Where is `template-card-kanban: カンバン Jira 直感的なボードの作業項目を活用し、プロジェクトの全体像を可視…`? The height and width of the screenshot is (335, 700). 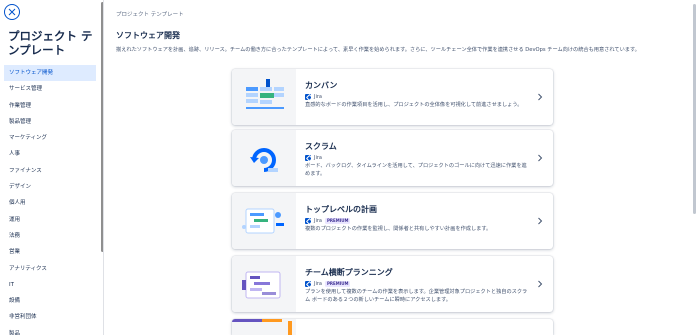
template-card-kanban: カンバン Jira 直感的なボードの作業項目を活用し、プロジェクトの全体像を可視… is located at coordinates (392, 97).